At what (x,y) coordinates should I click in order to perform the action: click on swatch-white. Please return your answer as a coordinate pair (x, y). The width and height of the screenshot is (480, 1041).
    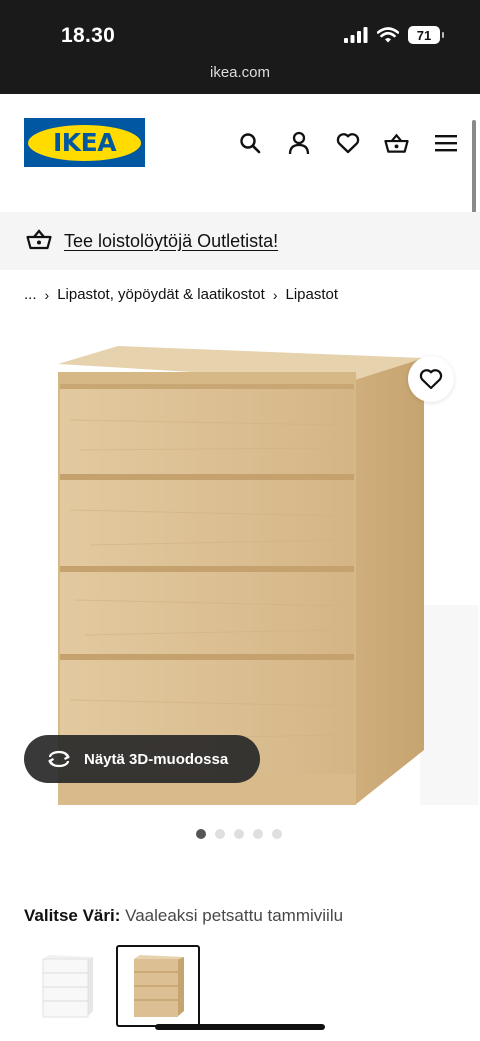
    Looking at the image, I should click on (67, 986).